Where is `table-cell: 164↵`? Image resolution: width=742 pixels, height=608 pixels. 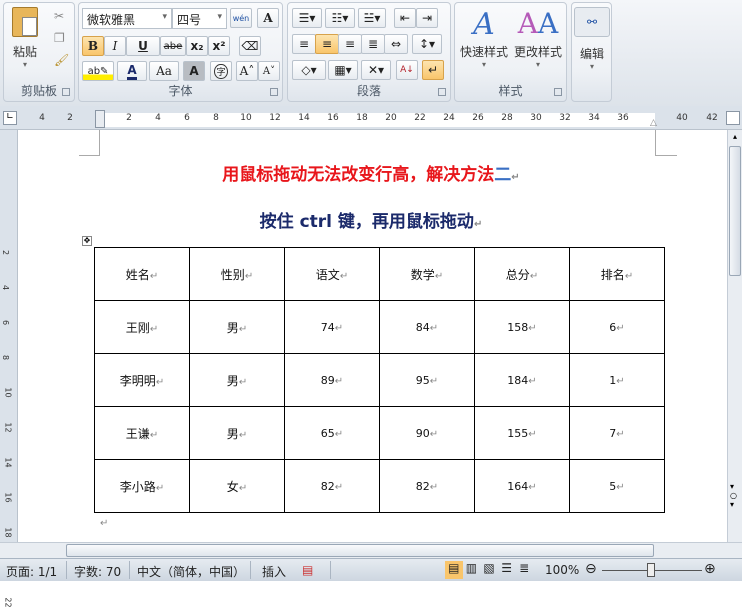 table-cell: 164↵ is located at coordinates (522, 486).